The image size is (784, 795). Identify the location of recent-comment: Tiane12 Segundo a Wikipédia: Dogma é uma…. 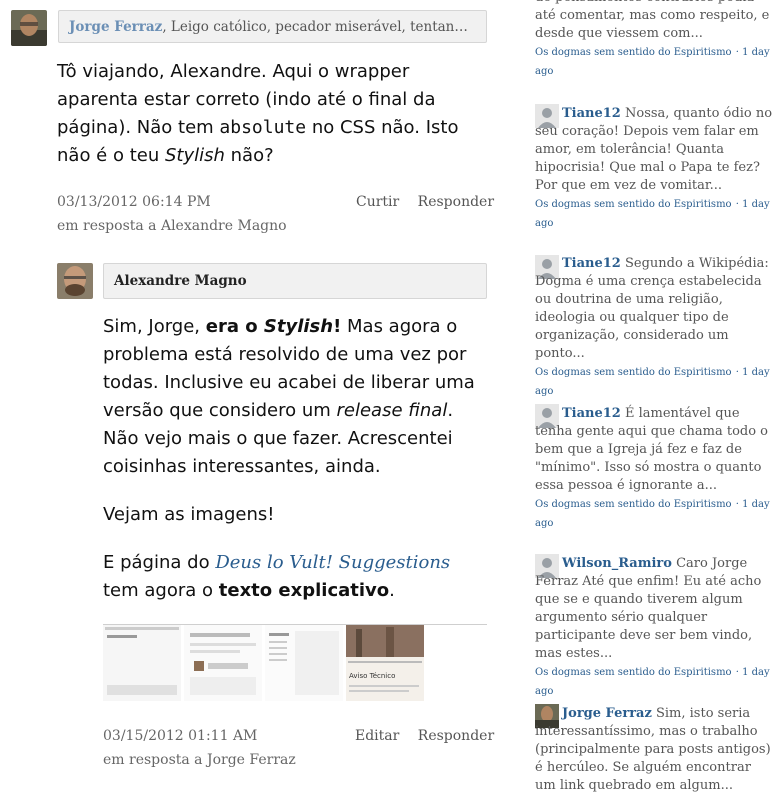
(652, 326).